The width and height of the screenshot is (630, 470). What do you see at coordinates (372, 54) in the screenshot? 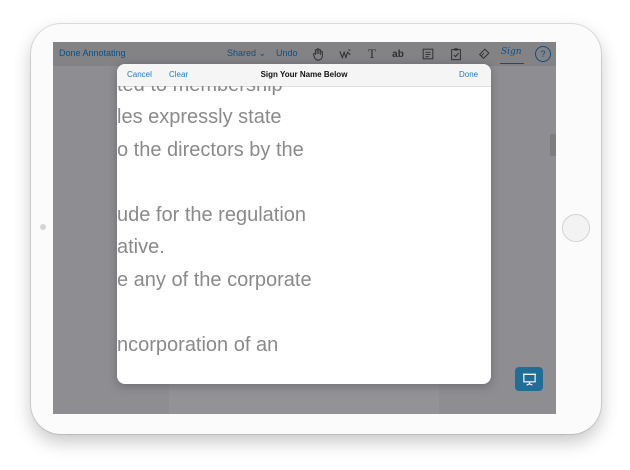
I see `text-icon: T` at bounding box center [372, 54].